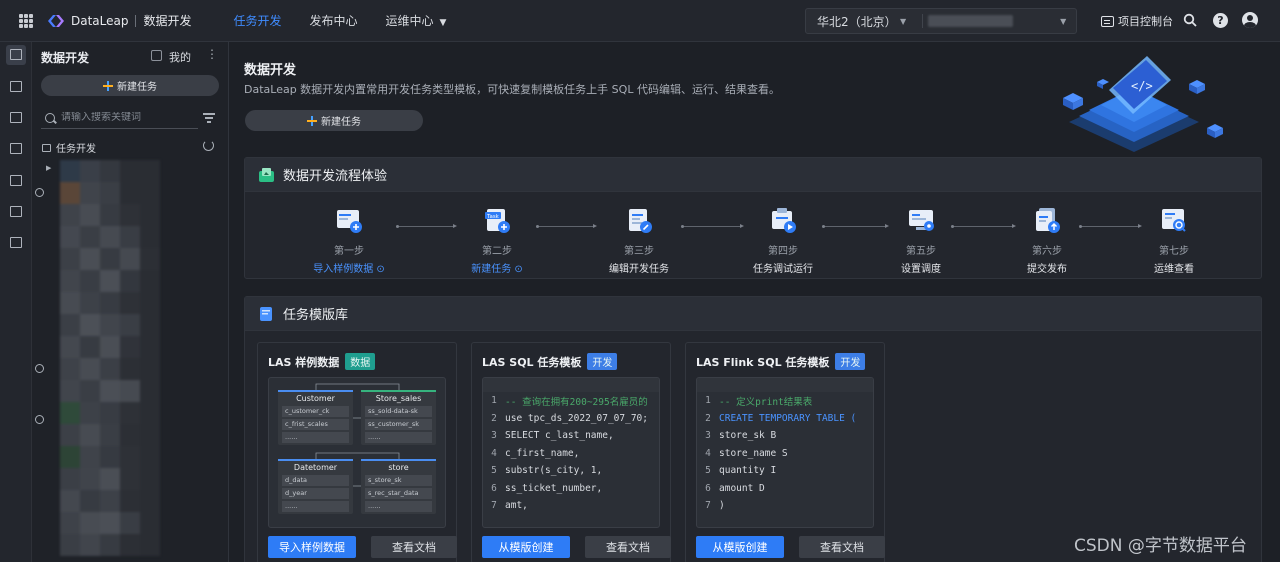 The width and height of the screenshot is (1280, 562). I want to click on step-6-num: 第六步, so click(1047, 251).